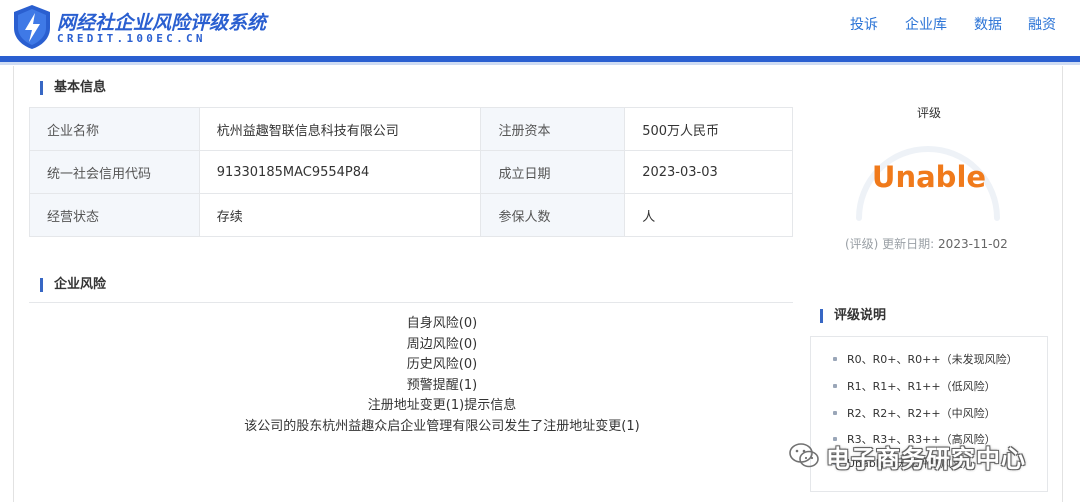  Describe the element at coordinates (553, 172) in the screenshot. I see `founded-date-label: 成立日期` at that location.